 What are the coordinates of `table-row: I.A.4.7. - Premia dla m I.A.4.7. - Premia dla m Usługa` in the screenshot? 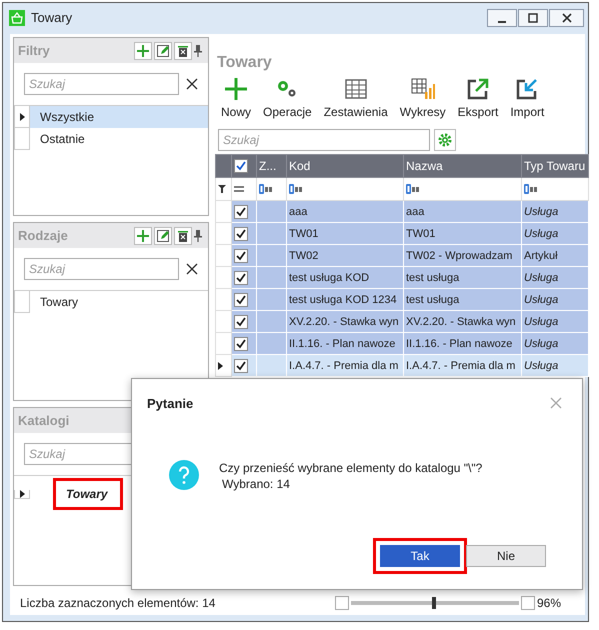 It's located at (402, 365).